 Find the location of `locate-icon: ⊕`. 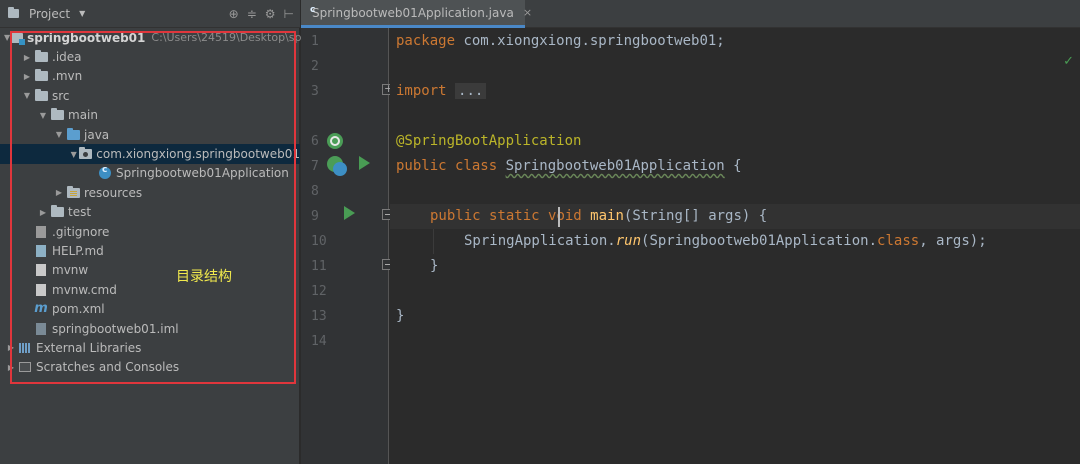

locate-icon: ⊕ is located at coordinates (234, 14).